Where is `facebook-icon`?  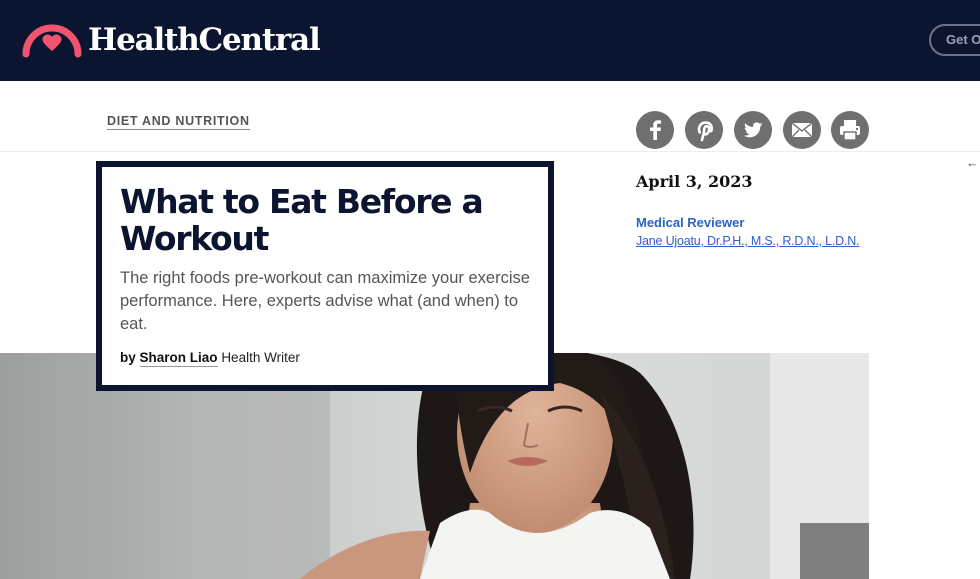
facebook-icon is located at coordinates (655, 130).